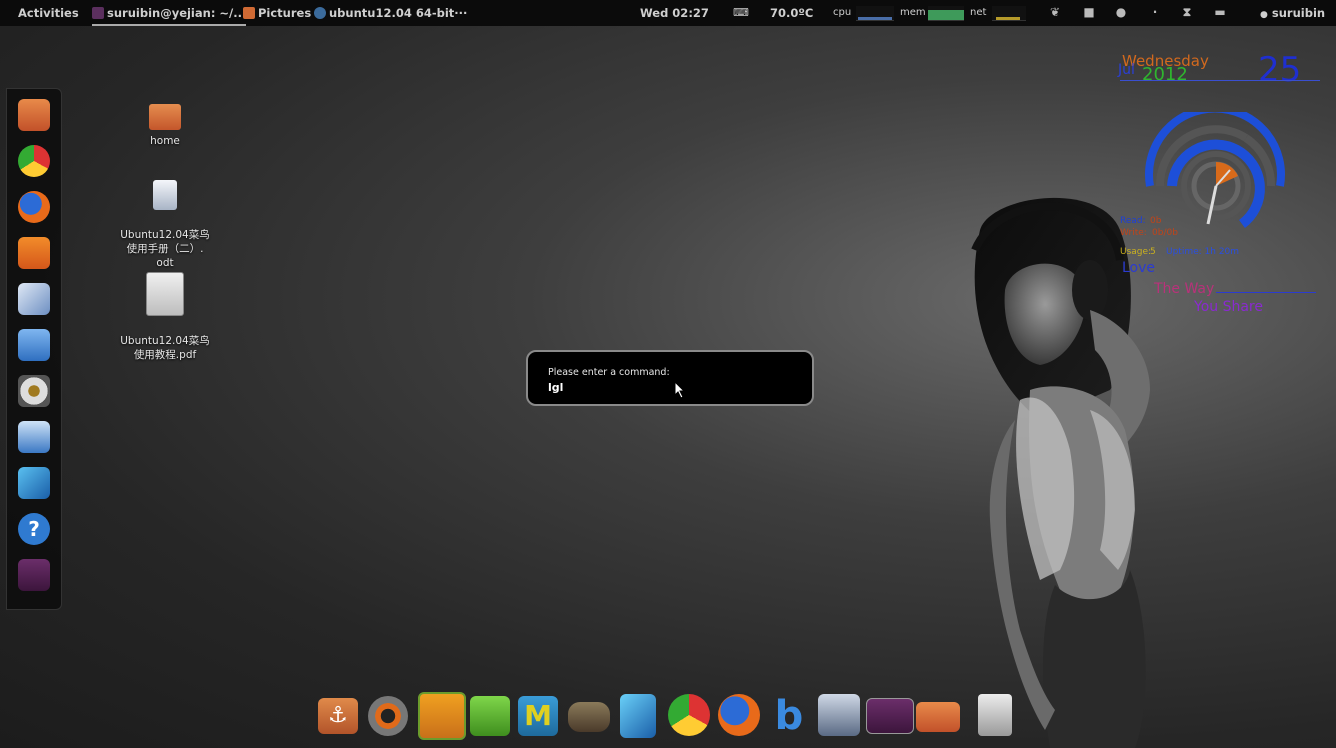 This screenshot has width=1336, height=748. I want to click on trash-icon, so click(995, 715).